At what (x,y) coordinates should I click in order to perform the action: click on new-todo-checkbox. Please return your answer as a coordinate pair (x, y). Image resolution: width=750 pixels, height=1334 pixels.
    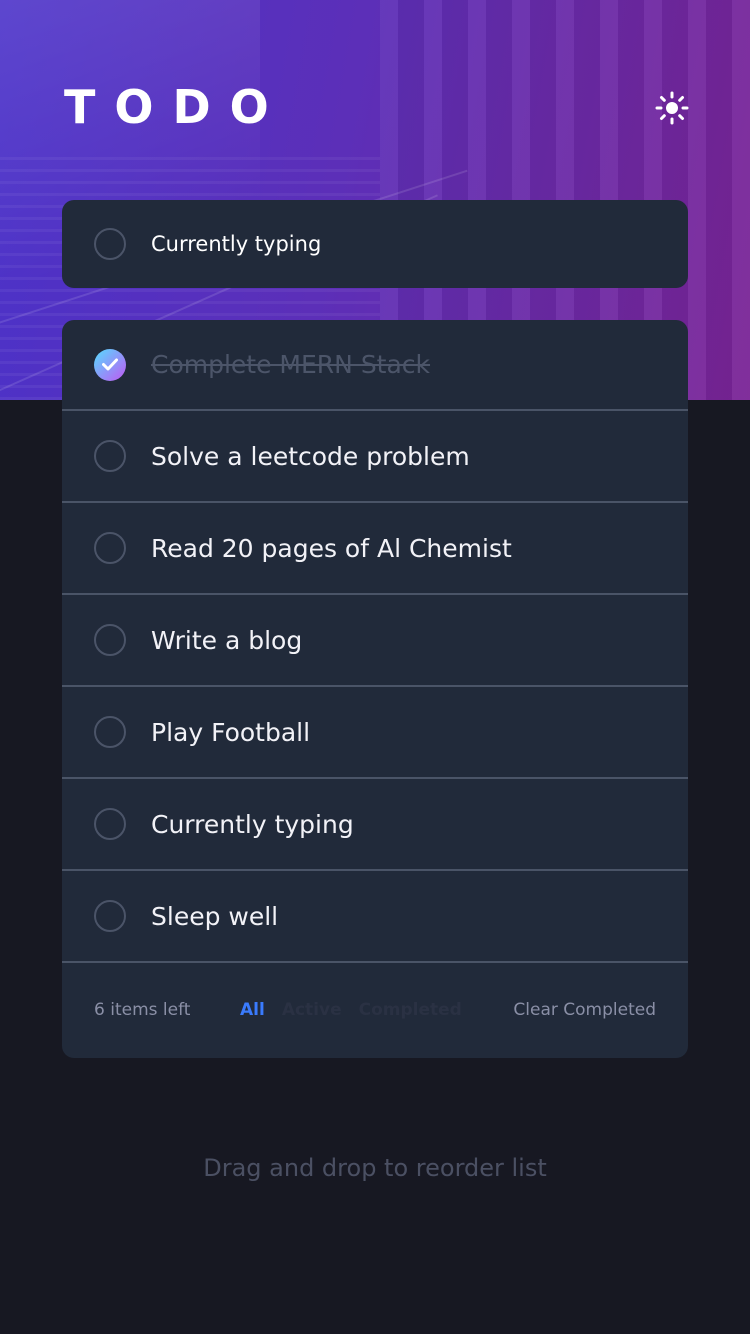
    Looking at the image, I should click on (110, 244).